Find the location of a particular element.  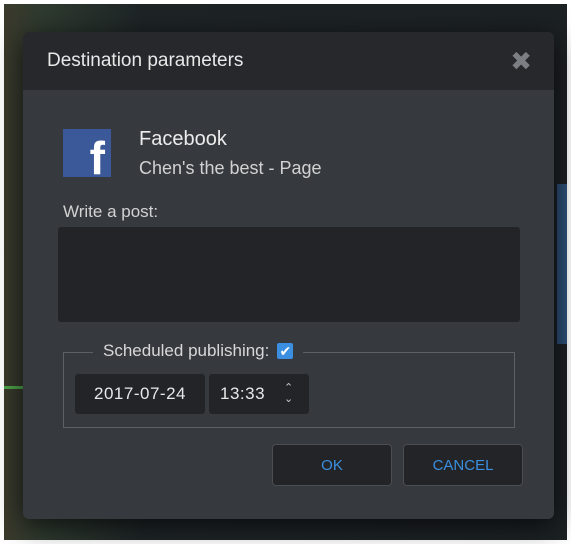

destination-name: Facebook is located at coordinates (183, 139).